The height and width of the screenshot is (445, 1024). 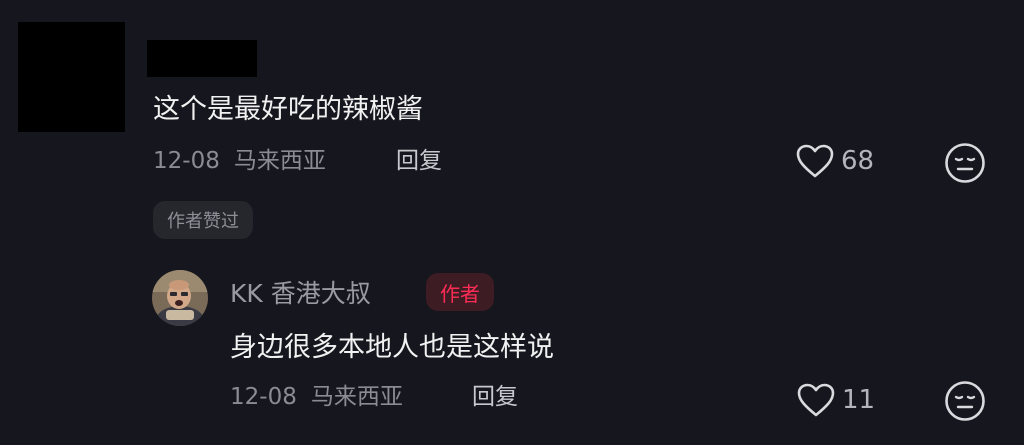 I want to click on reply-reaction-button, so click(x=965, y=403).